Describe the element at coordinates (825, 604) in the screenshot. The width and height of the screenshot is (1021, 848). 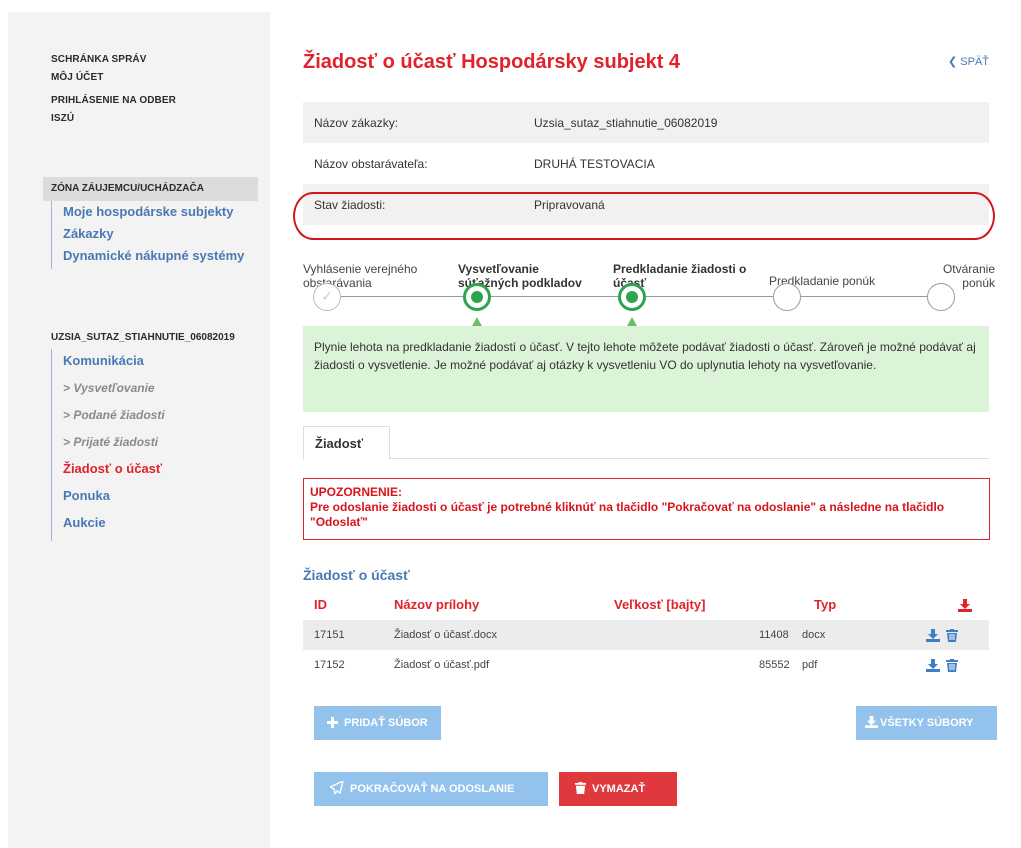
I see `header-type: Typ` at that location.